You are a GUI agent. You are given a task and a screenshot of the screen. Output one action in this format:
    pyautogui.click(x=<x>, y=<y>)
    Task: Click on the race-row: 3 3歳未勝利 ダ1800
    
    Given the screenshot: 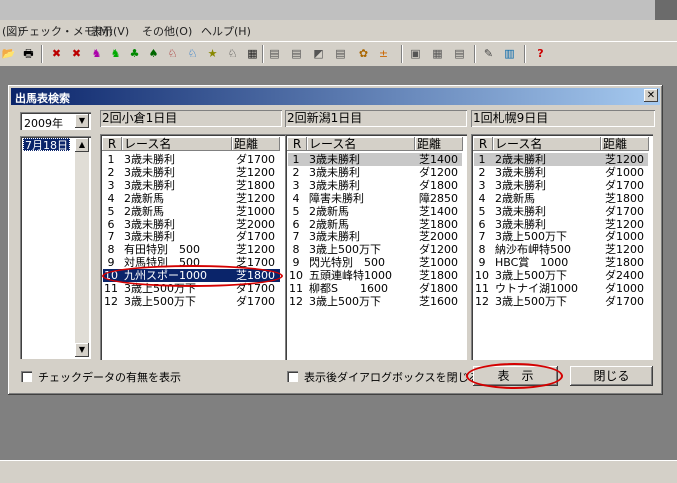 What is the action you would take?
    pyautogui.click(x=375, y=185)
    